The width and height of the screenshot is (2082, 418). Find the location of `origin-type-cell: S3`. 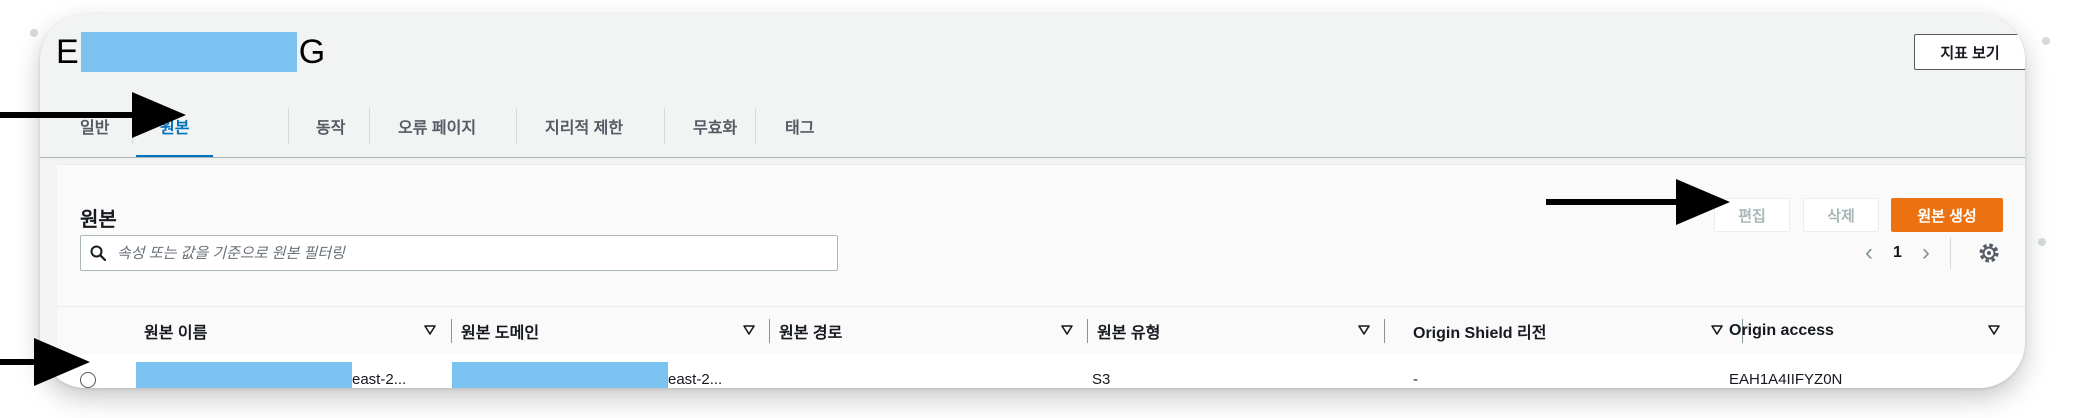

origin-type-cell: S3 is located at coordinates (1101, 379).